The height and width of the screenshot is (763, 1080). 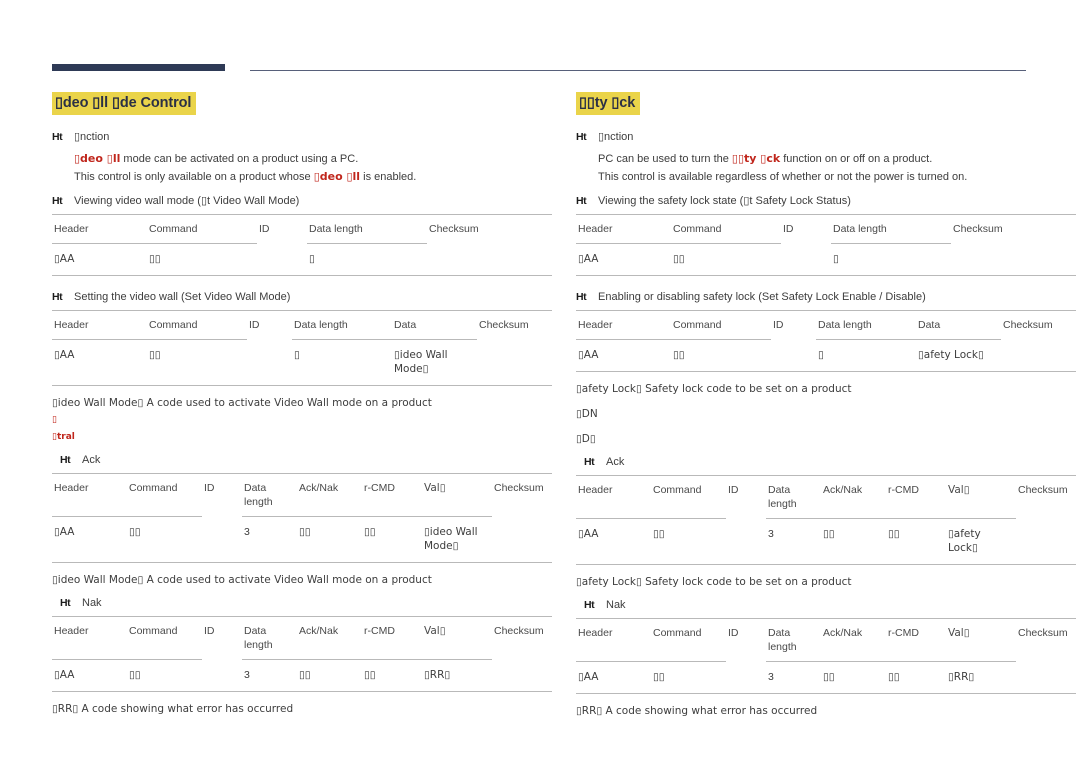 What do you see at coordinates (539, 68) in the screenshot?
I see `page-header-rule` at bounding box center [539, 68].